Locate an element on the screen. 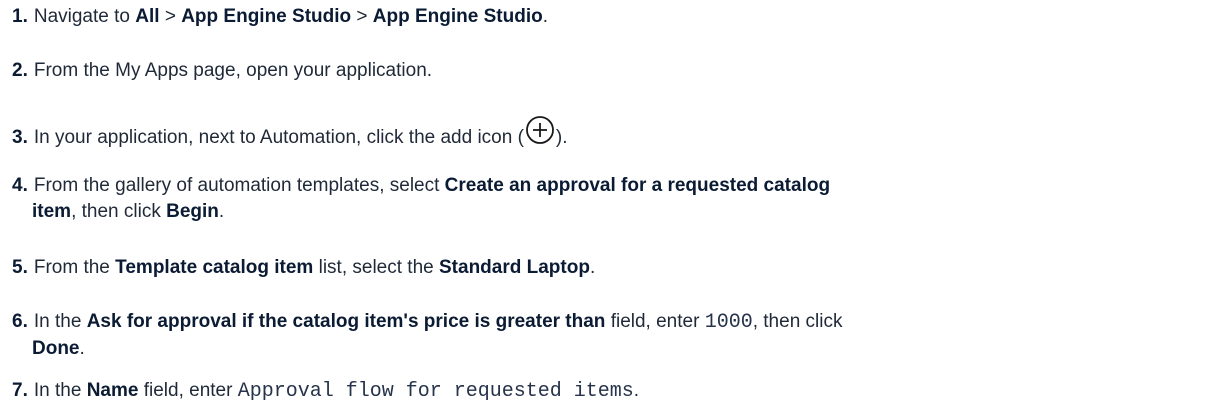  add-circle-icon is located at coordinates (540, 130).